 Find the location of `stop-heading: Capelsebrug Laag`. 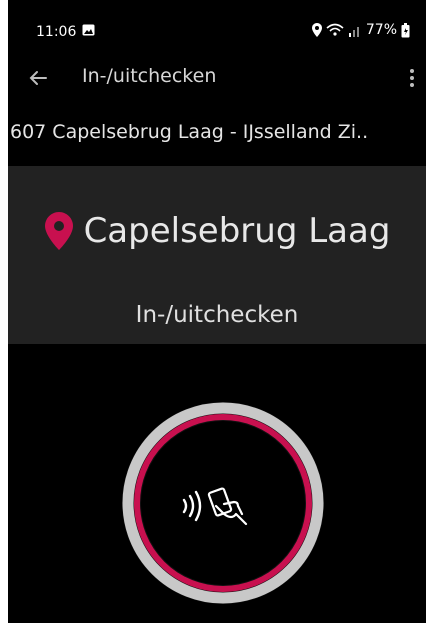

stop-heading: Capelsebrug Laag is located at coordinates (217, 231).